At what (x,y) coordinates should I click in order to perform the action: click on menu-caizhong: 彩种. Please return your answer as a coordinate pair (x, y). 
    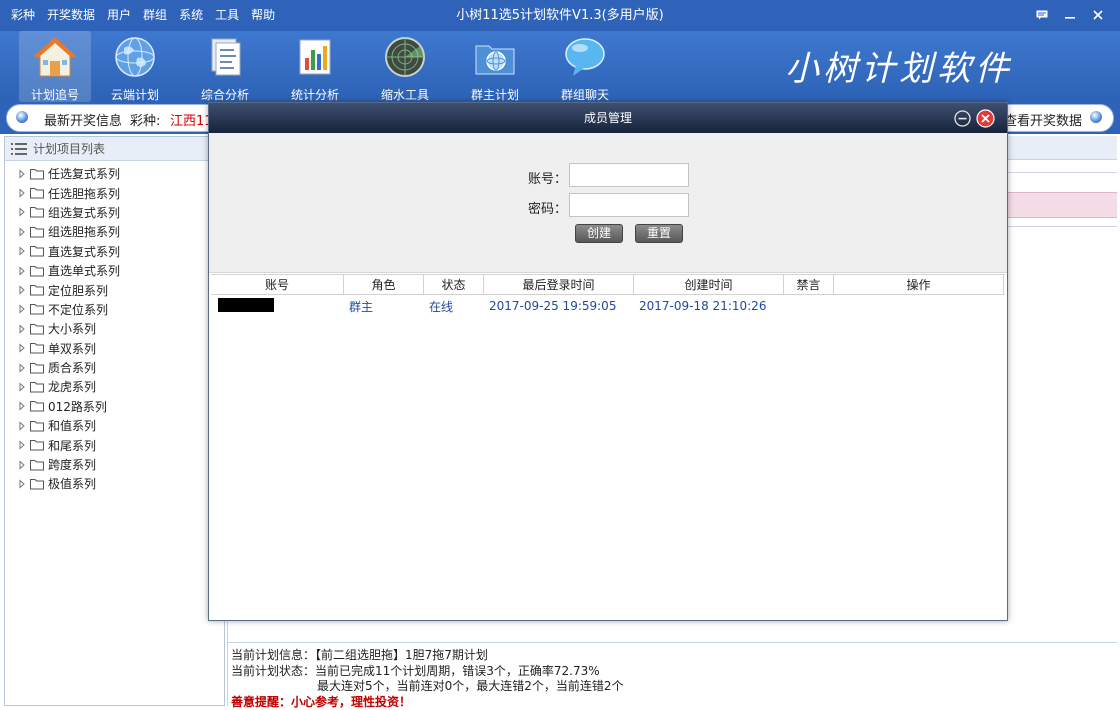
    Looking at the image, I should click on (20, 15).